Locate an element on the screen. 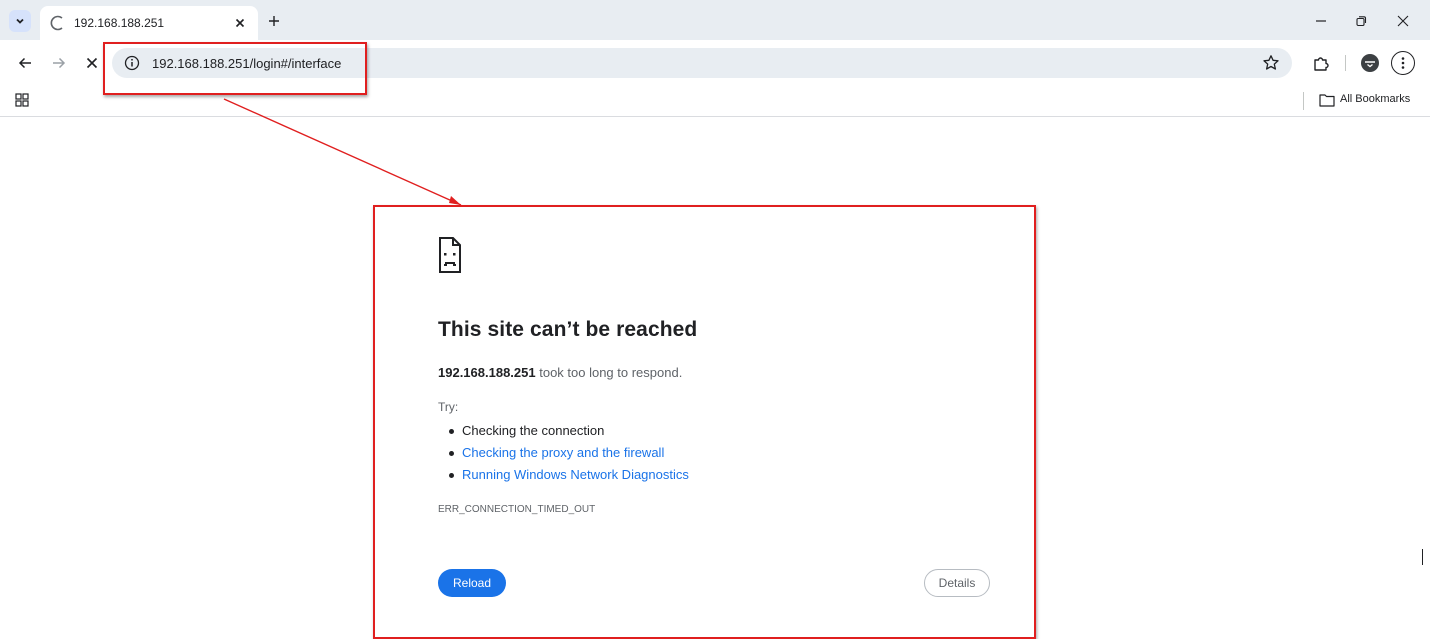  chevron-down-icon is located at coordinates (20, 21).